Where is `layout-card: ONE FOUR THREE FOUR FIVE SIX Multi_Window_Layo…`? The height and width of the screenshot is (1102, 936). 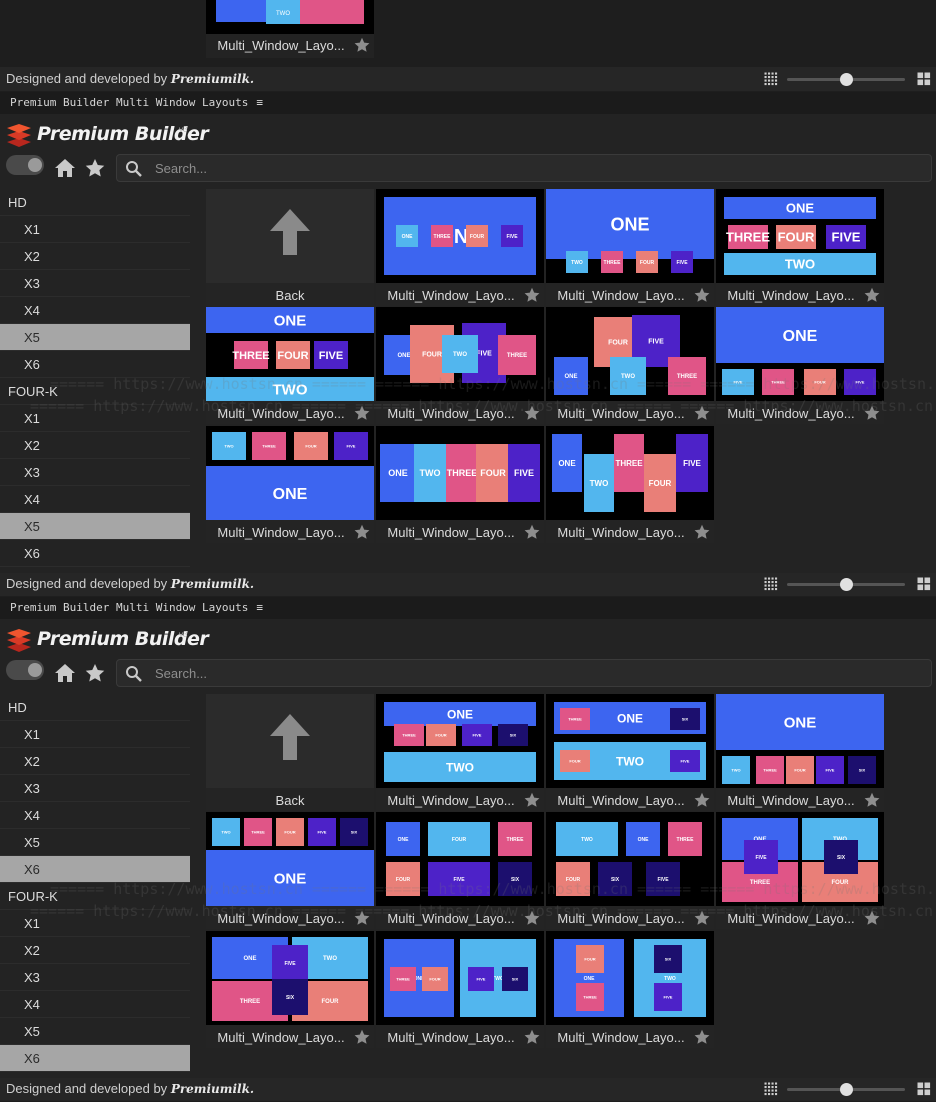 layout-card: ONE FOUR THREE FOUR FIVE SIX Multi_Window_Layo… is located at coordinates (460, 870).